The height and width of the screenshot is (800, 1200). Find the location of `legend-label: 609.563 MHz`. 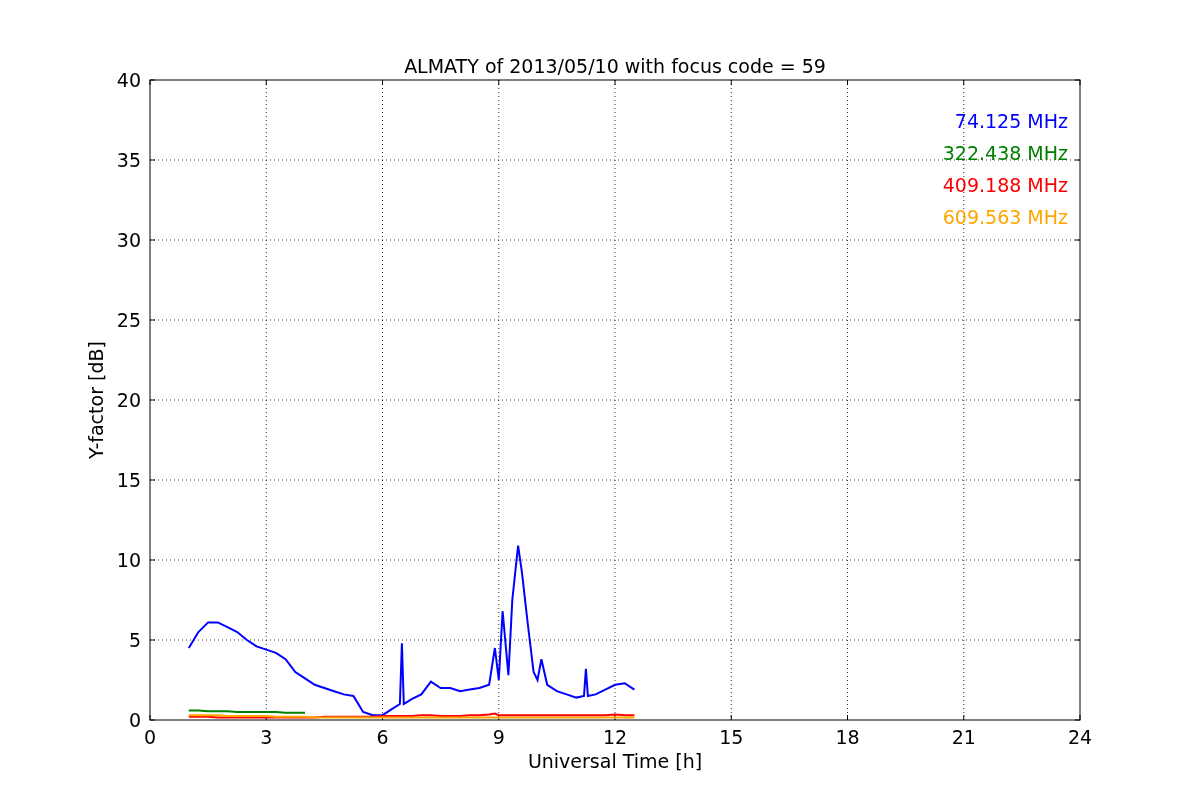

legend-label: 609.563 MHz is located at coordinates (1005, 217).